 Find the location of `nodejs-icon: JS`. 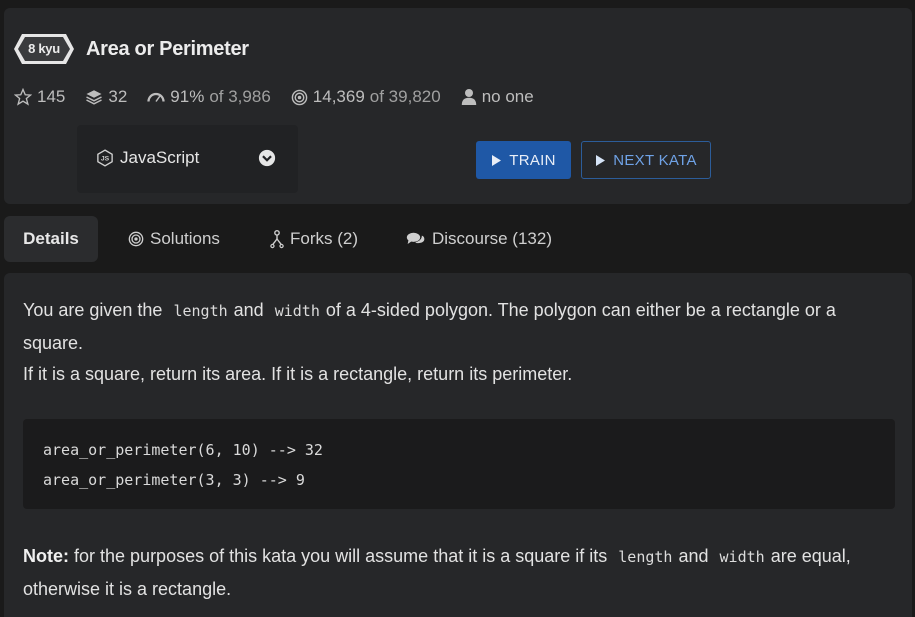

nodejs-icon: JS is located at coordinates (105, 158).